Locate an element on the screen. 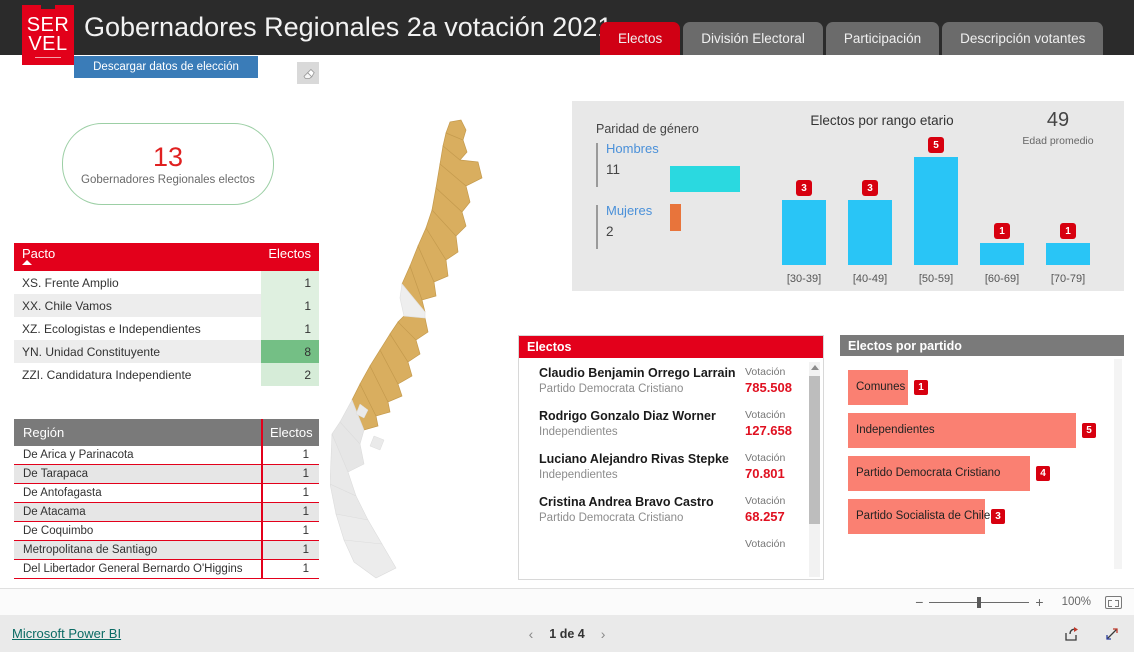  region-table-row: De Coquimbo 1 is located at coordinates (166, 531).